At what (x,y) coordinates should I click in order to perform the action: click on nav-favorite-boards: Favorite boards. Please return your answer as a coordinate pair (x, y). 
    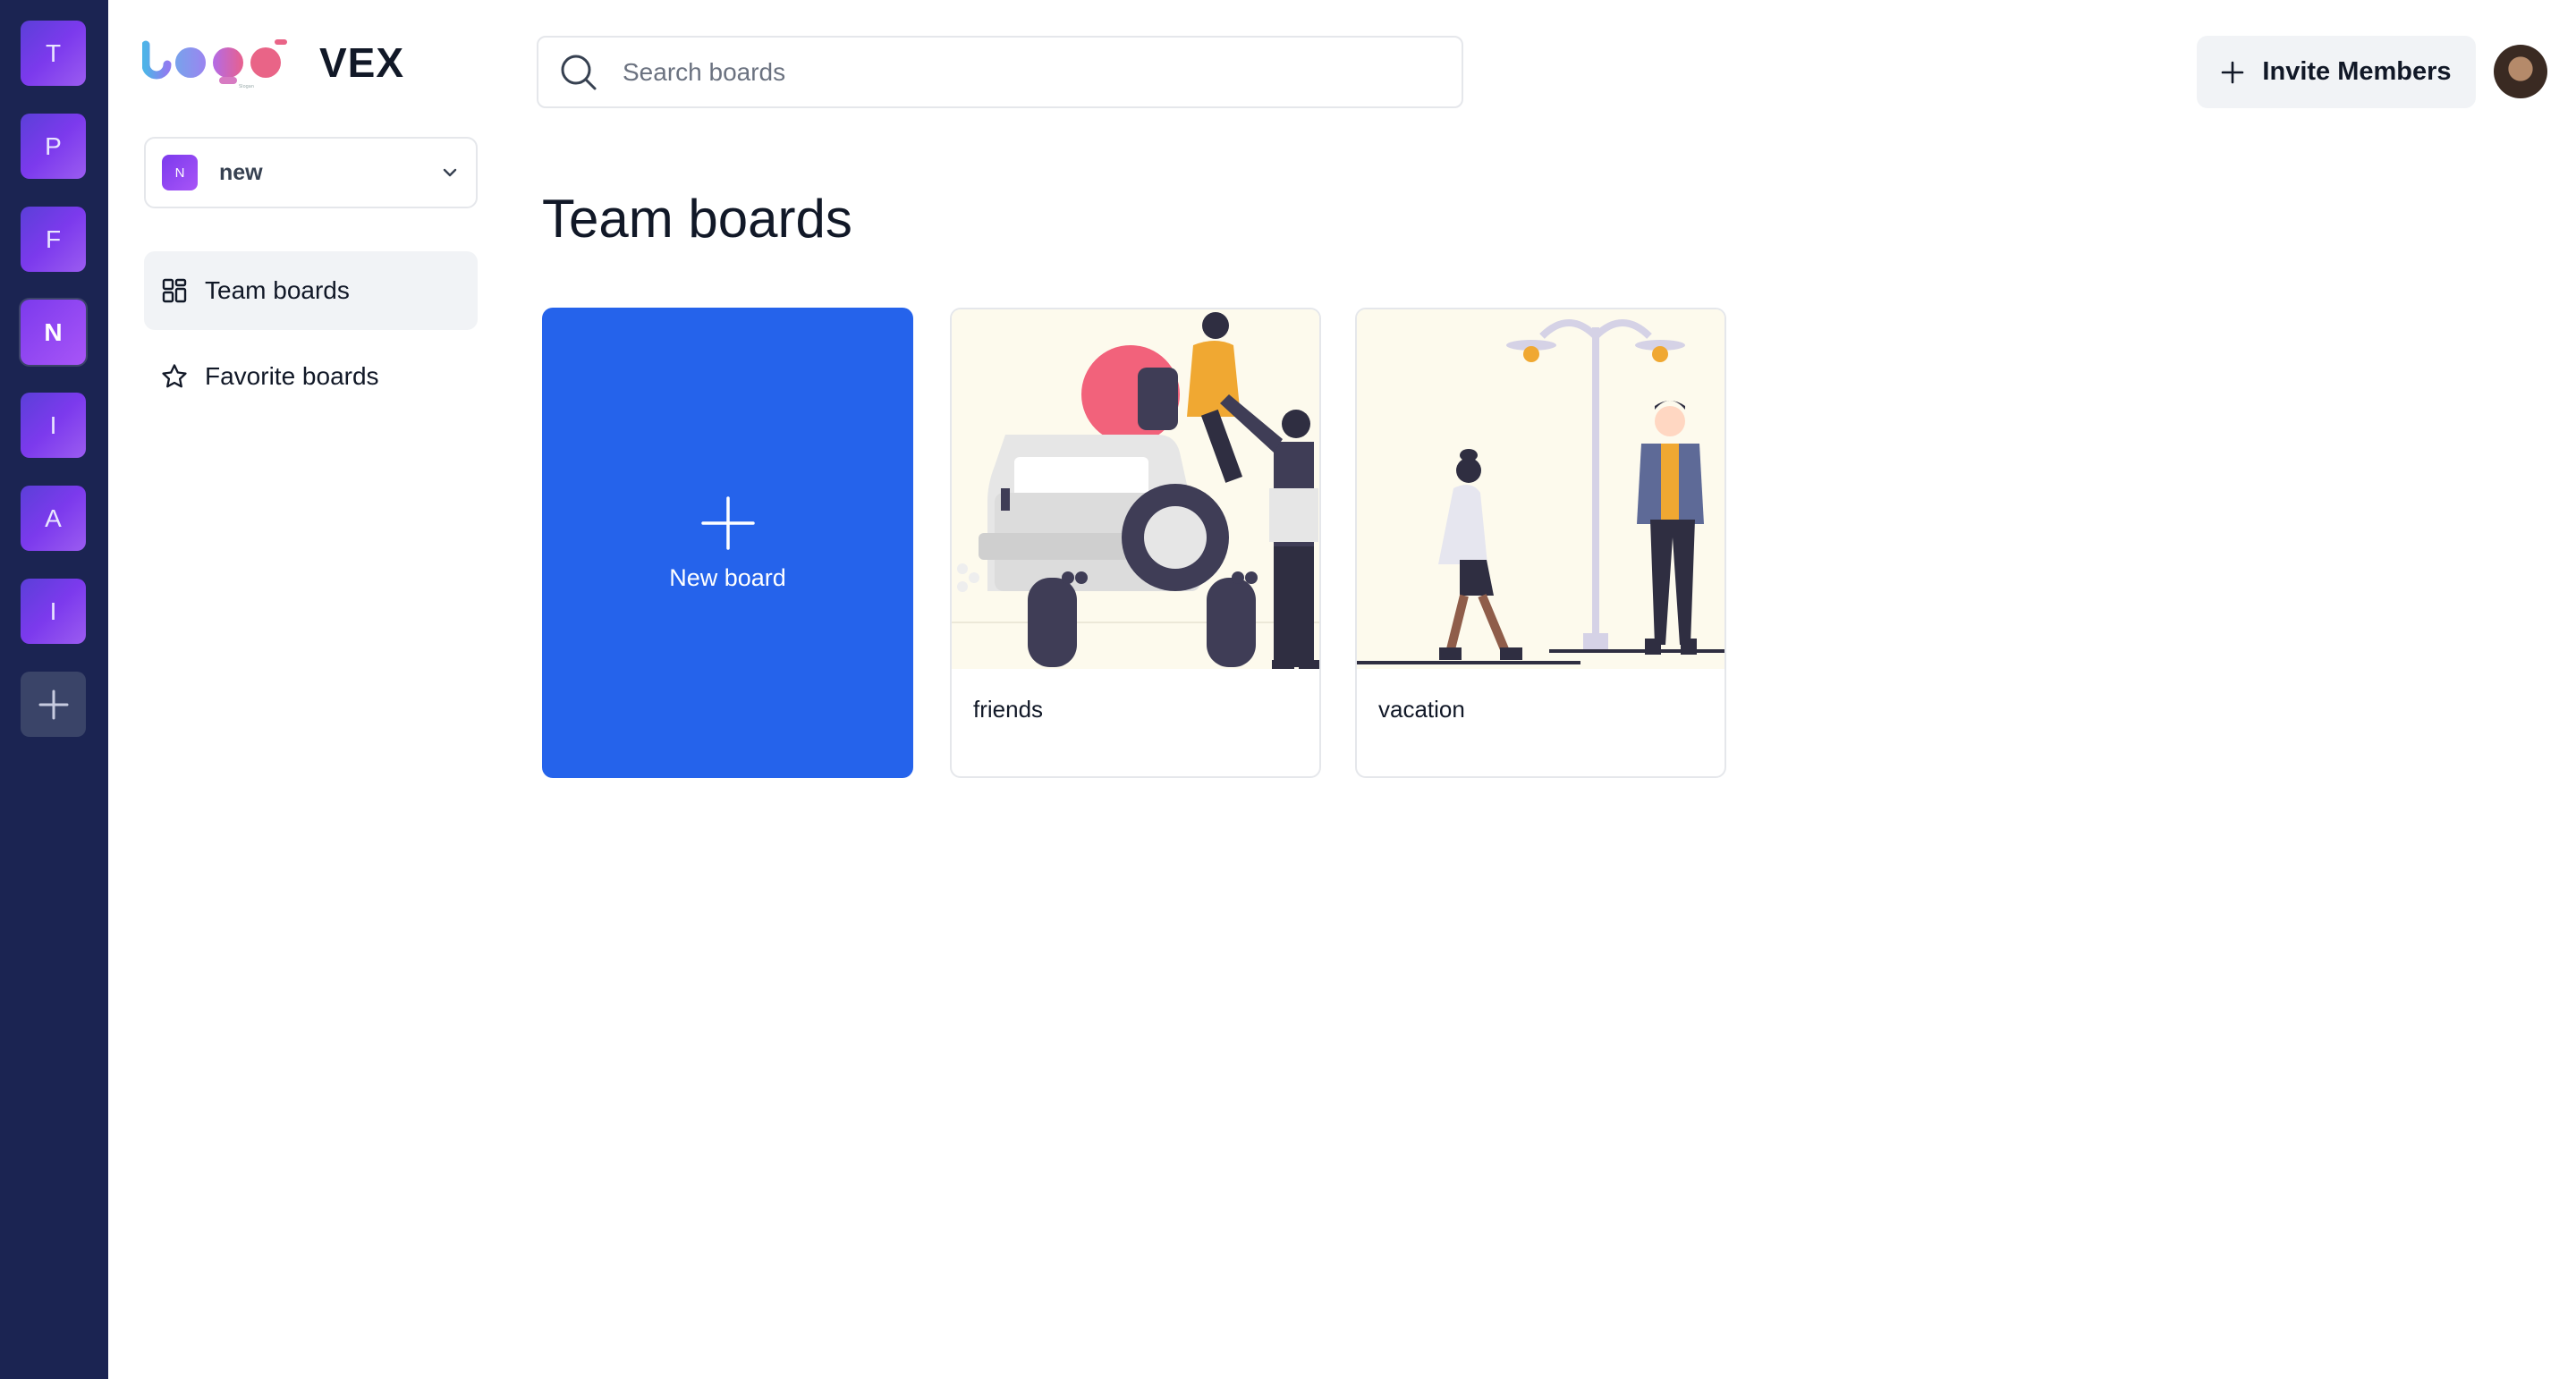
    Looking at the image, I should click on (311, 376).